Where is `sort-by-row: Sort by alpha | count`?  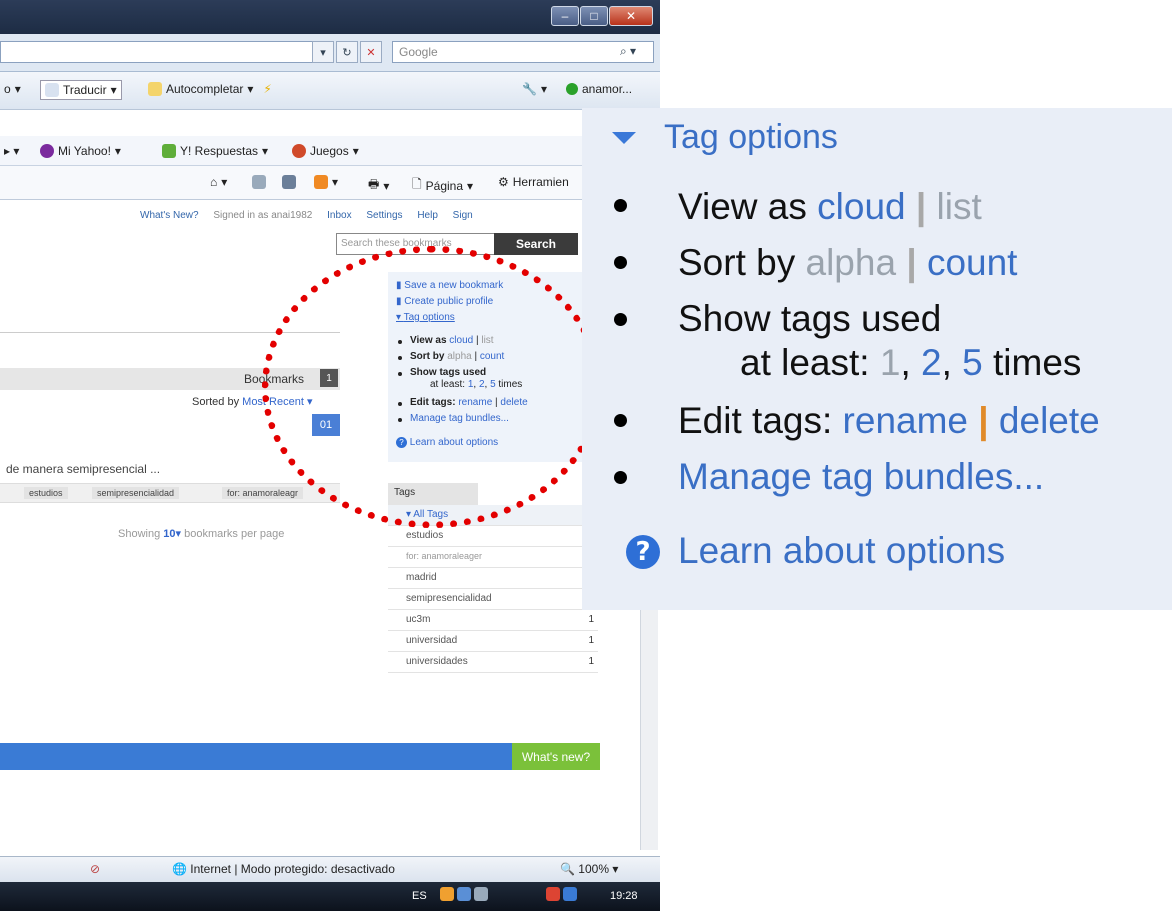 sort-by-row: Sort by alpha | count is located at coordinates (848, 262).